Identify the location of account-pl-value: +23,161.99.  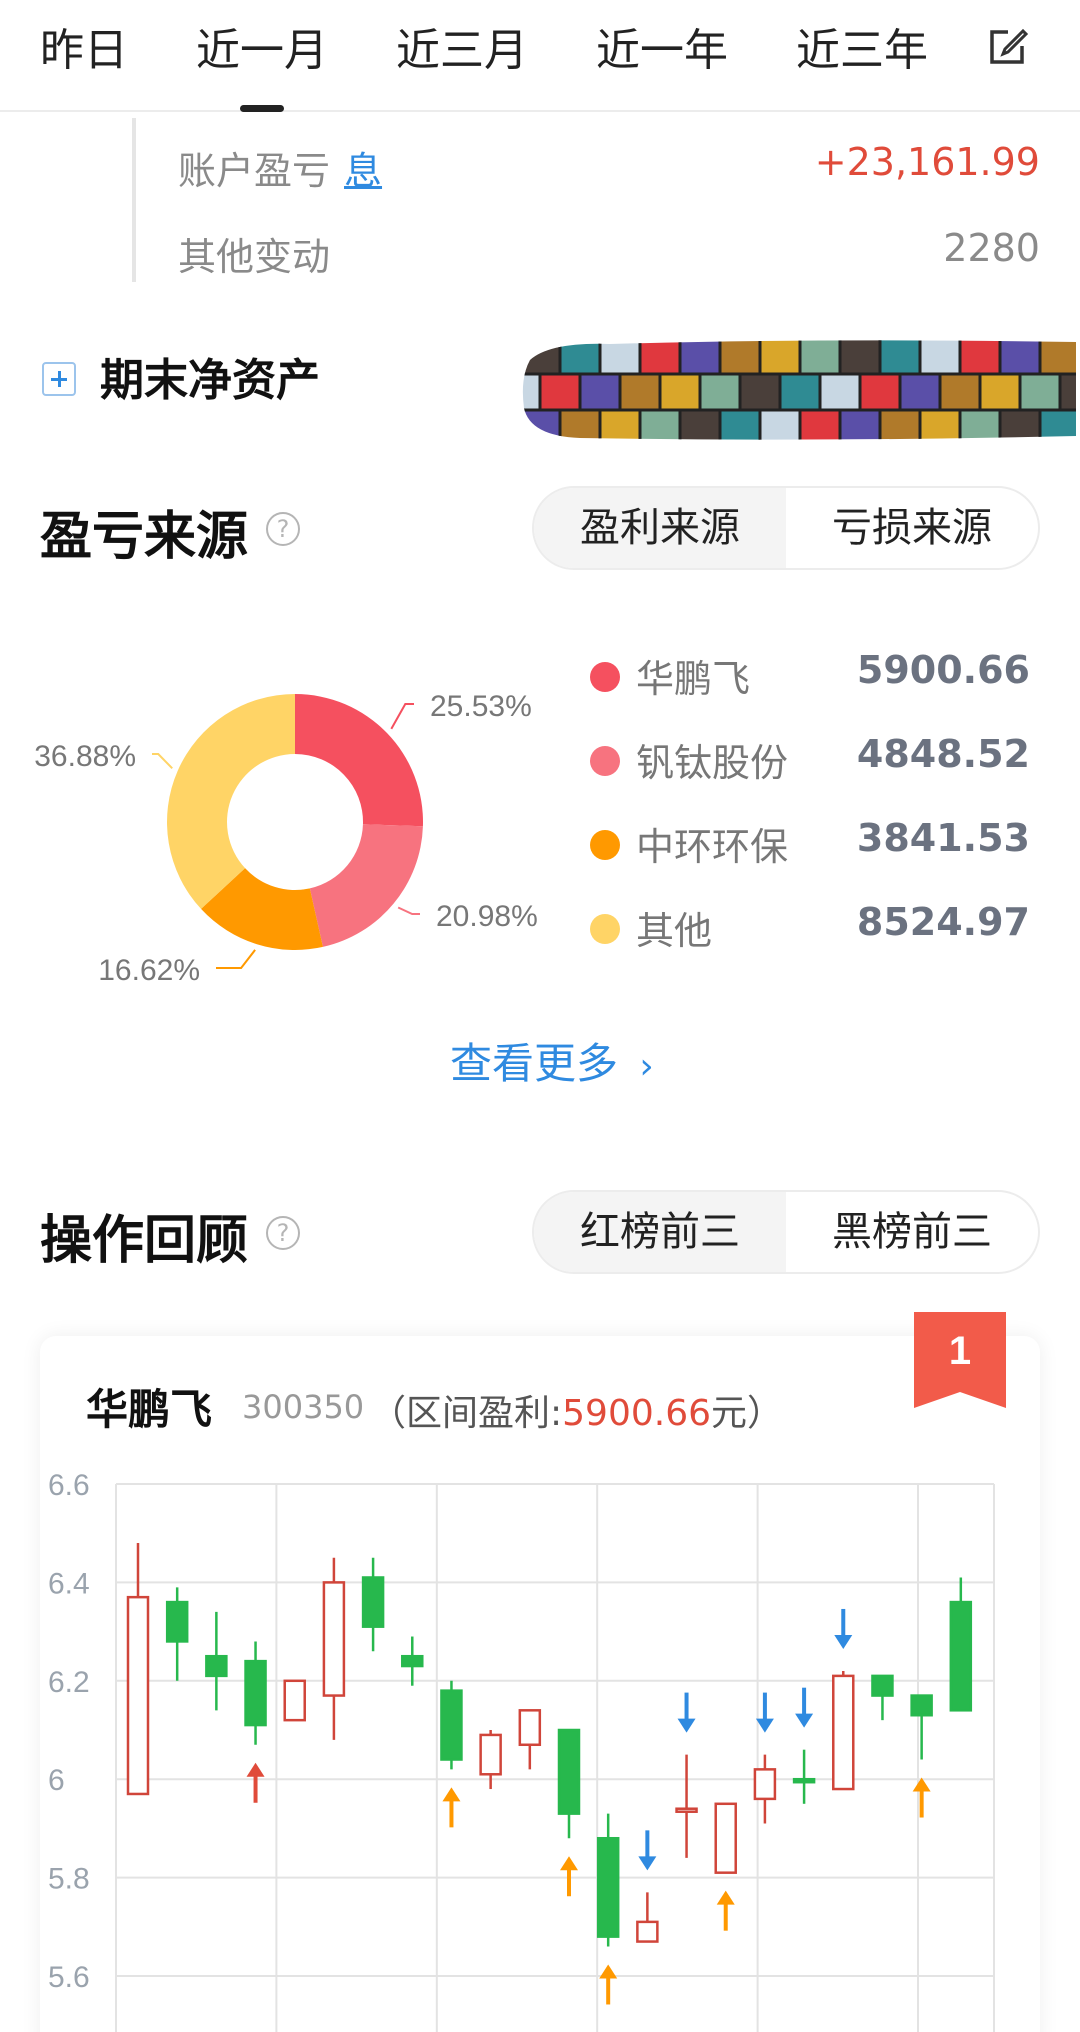
(927, 162).